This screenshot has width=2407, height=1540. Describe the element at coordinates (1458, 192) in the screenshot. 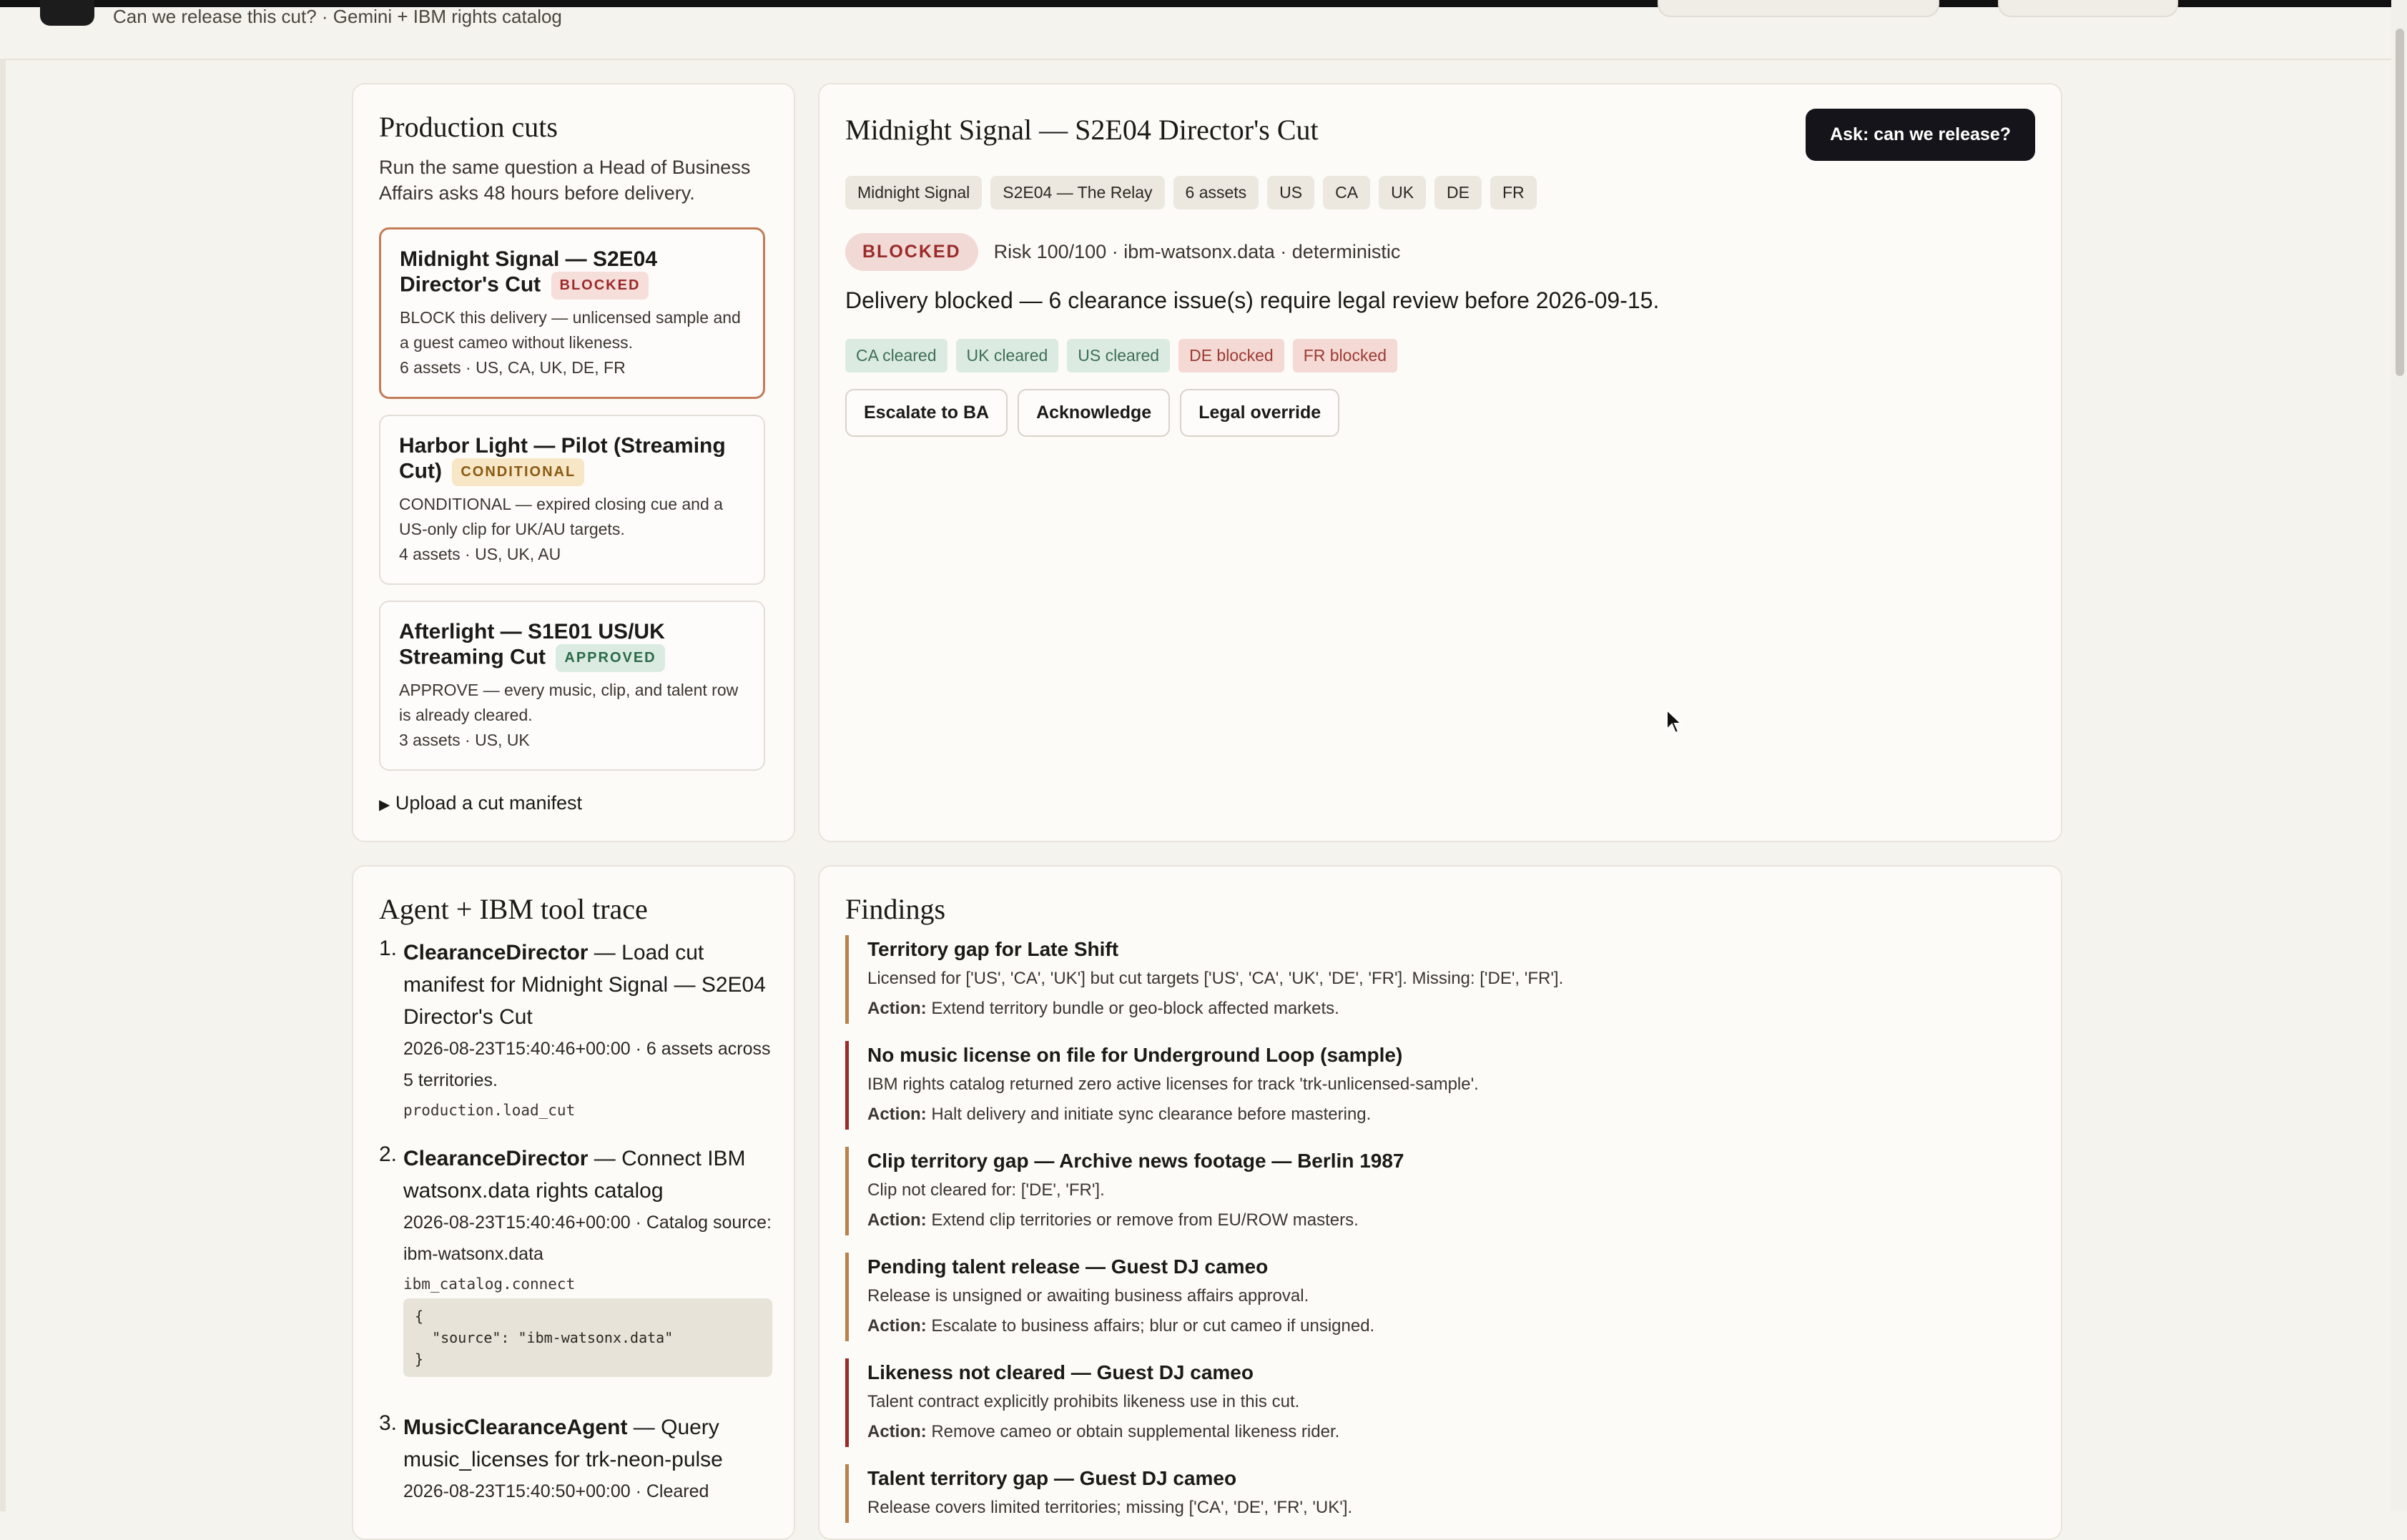

I see `tag-territory: DE` at that location.